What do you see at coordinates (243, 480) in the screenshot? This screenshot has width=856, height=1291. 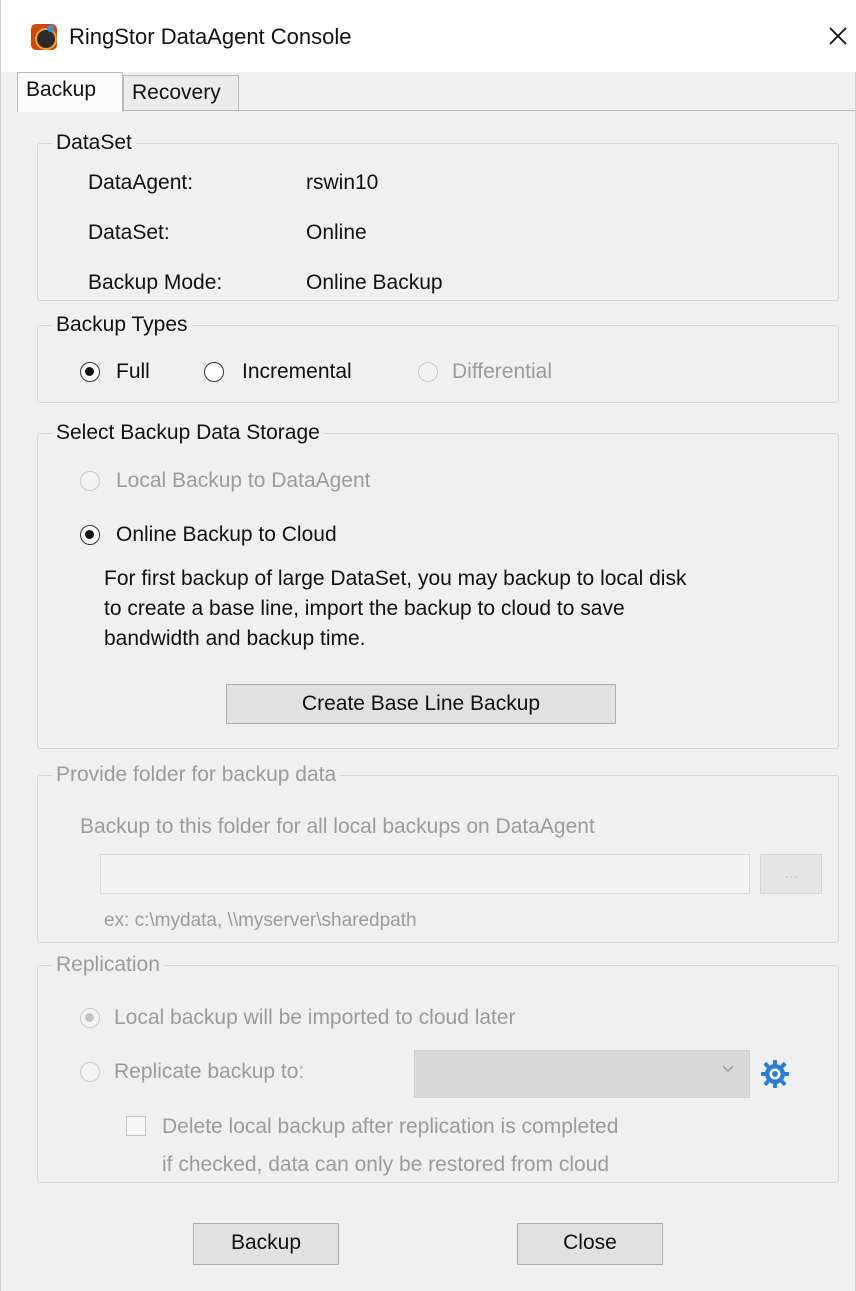 I see `local-backup-label: Local Backup to DataAgent` at bounding box center [243, 480].